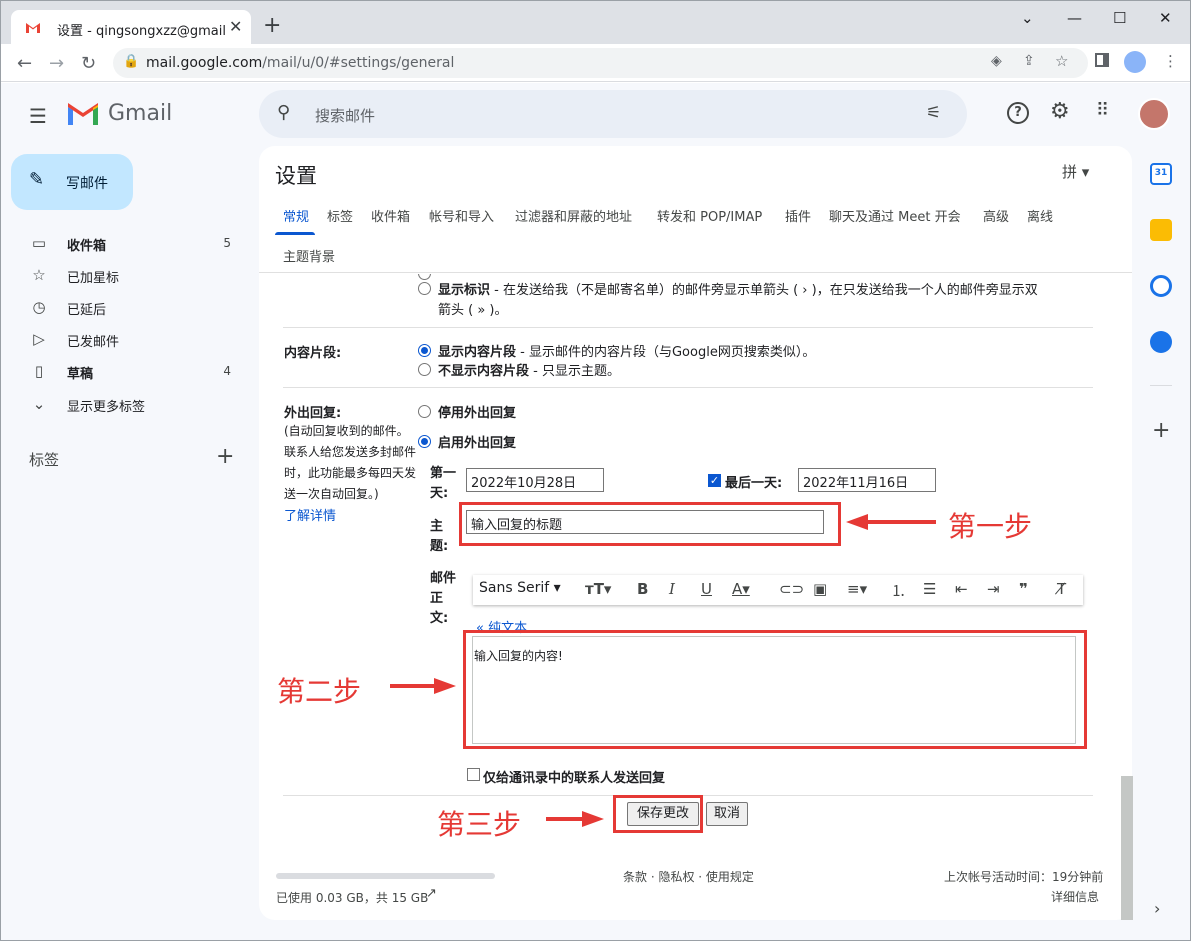 Image resolution: width=1191 pixels, height=941 pixels. I want to click on compose-button: ✎ 写邮件, so click(72, 182).